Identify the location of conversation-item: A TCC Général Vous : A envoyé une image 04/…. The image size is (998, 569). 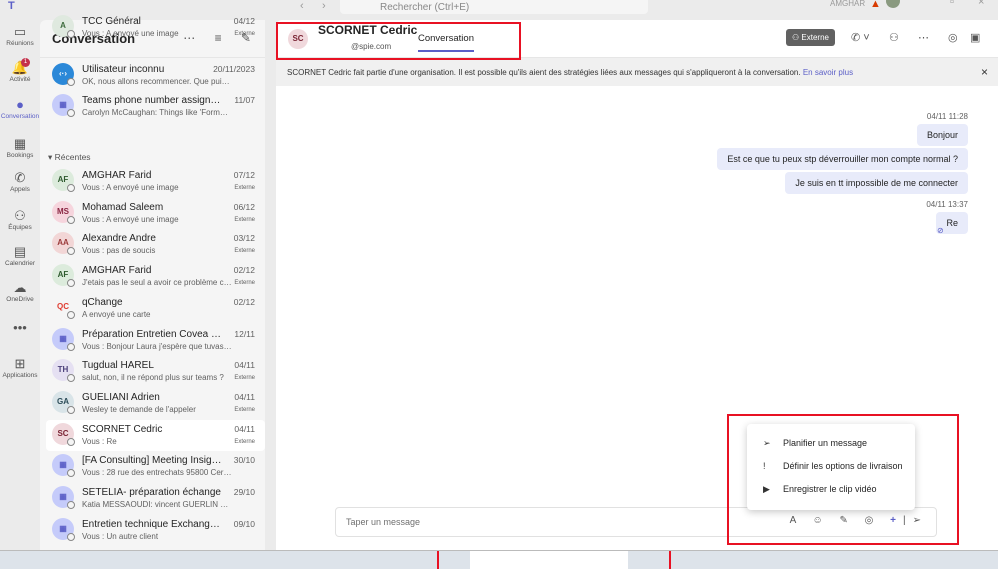
(155, 27).